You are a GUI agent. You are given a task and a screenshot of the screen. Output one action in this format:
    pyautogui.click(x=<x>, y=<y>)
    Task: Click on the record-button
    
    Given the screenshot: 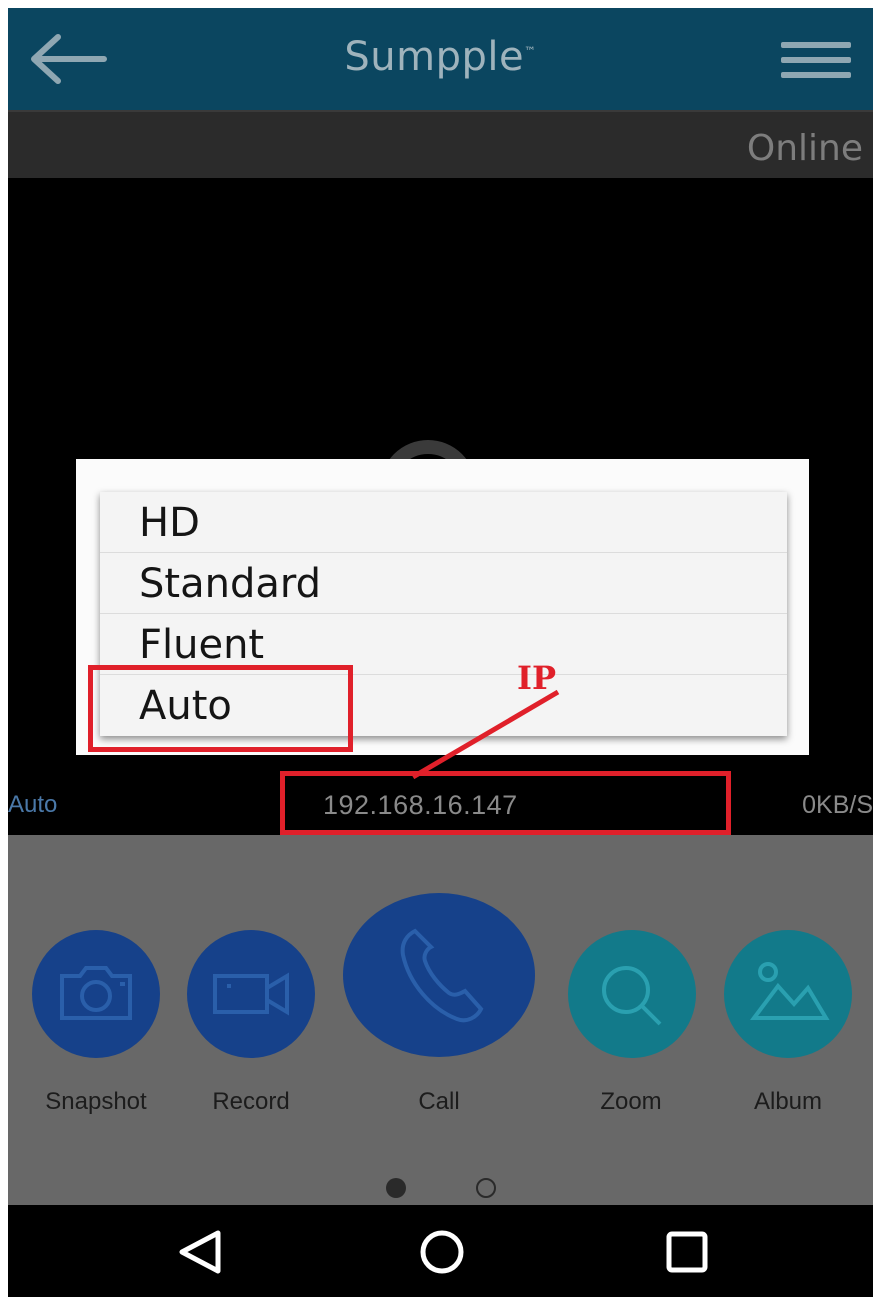 What is the action you would take?
    pyautogui.click(x=251, y=994)
    